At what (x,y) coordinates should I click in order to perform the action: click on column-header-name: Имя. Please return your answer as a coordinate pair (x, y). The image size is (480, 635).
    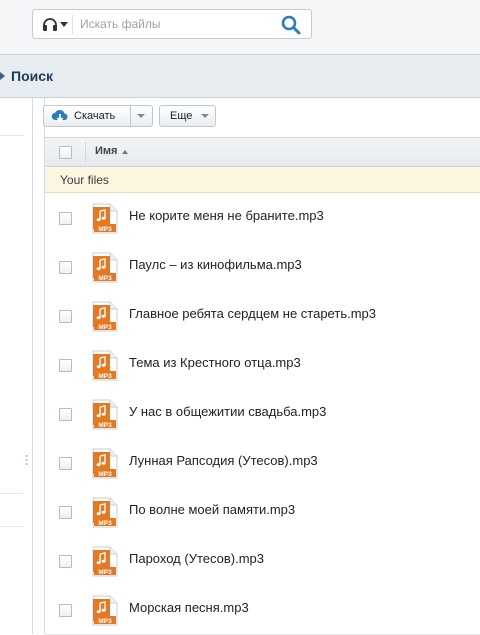
    Looking at the image, I should click on (106, 151).